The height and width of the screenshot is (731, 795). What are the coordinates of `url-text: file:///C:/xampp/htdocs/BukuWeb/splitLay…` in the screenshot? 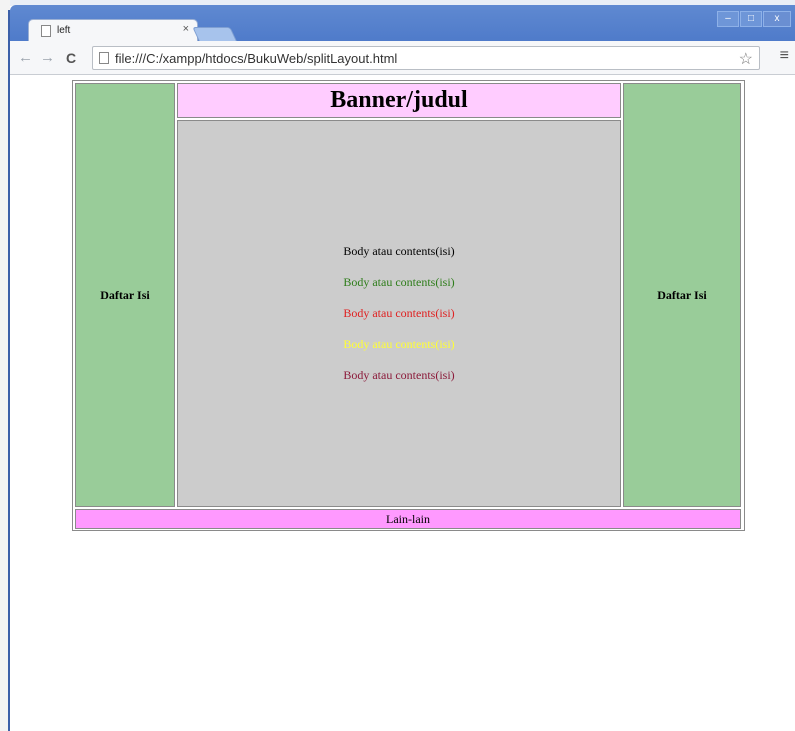 It's located at (256, 58).